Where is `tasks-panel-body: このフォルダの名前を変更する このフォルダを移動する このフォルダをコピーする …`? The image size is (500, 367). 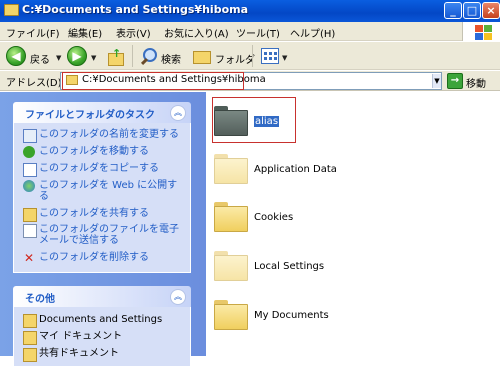
tasks-panel-body: このフォルダの名前を変更する このフォルダを移動する このフォルダをコピーする … is located at coordinates (102, 198).